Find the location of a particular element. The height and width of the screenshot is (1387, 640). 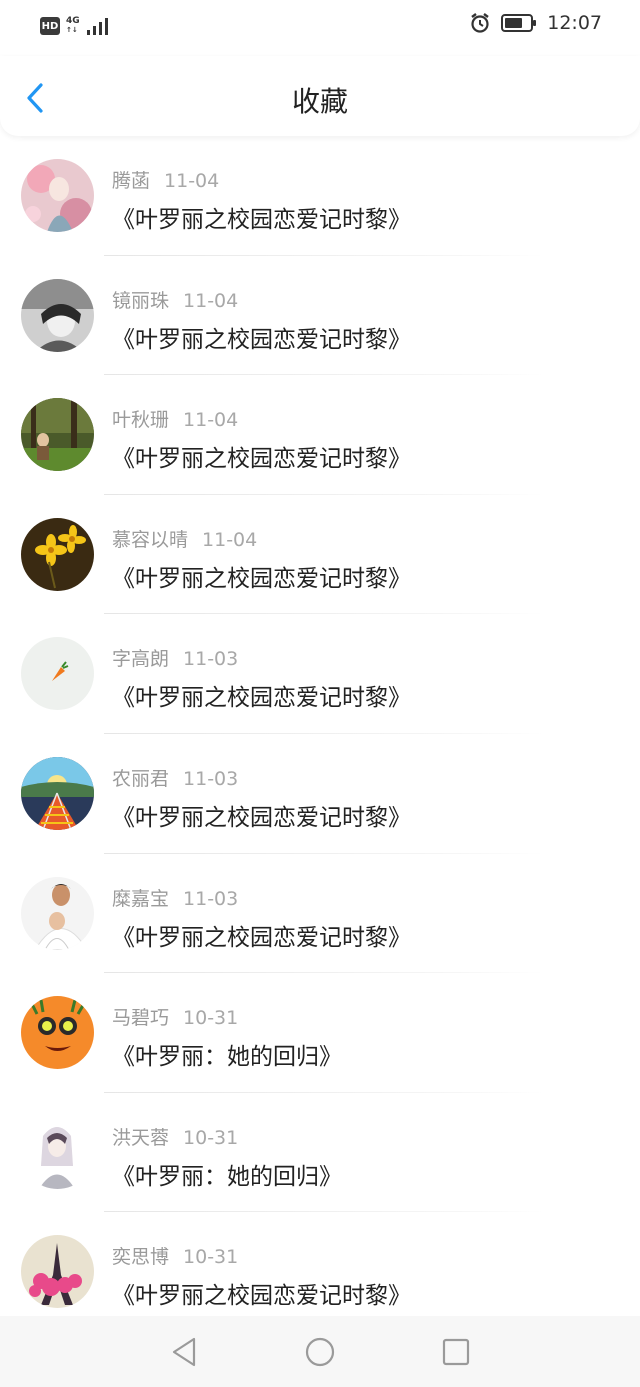

list-item: 洪天蓉 10-31 《叶罗丽：她的回归》 is located at coordinates (320, 1153).